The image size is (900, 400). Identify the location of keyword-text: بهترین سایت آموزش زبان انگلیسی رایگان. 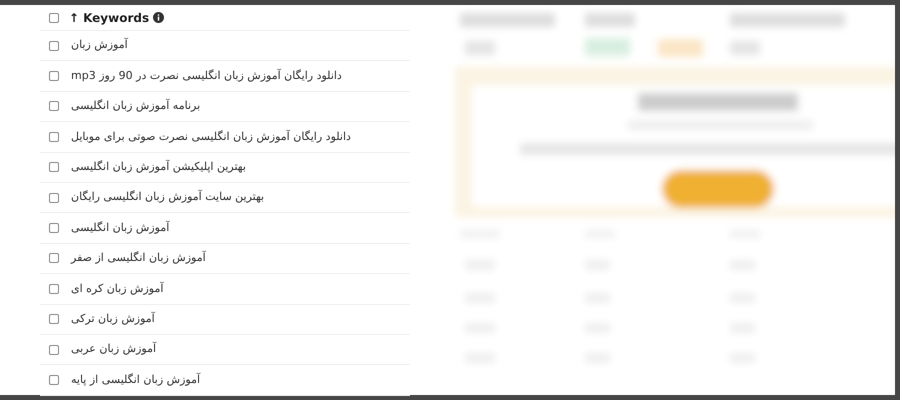
(167, 197).